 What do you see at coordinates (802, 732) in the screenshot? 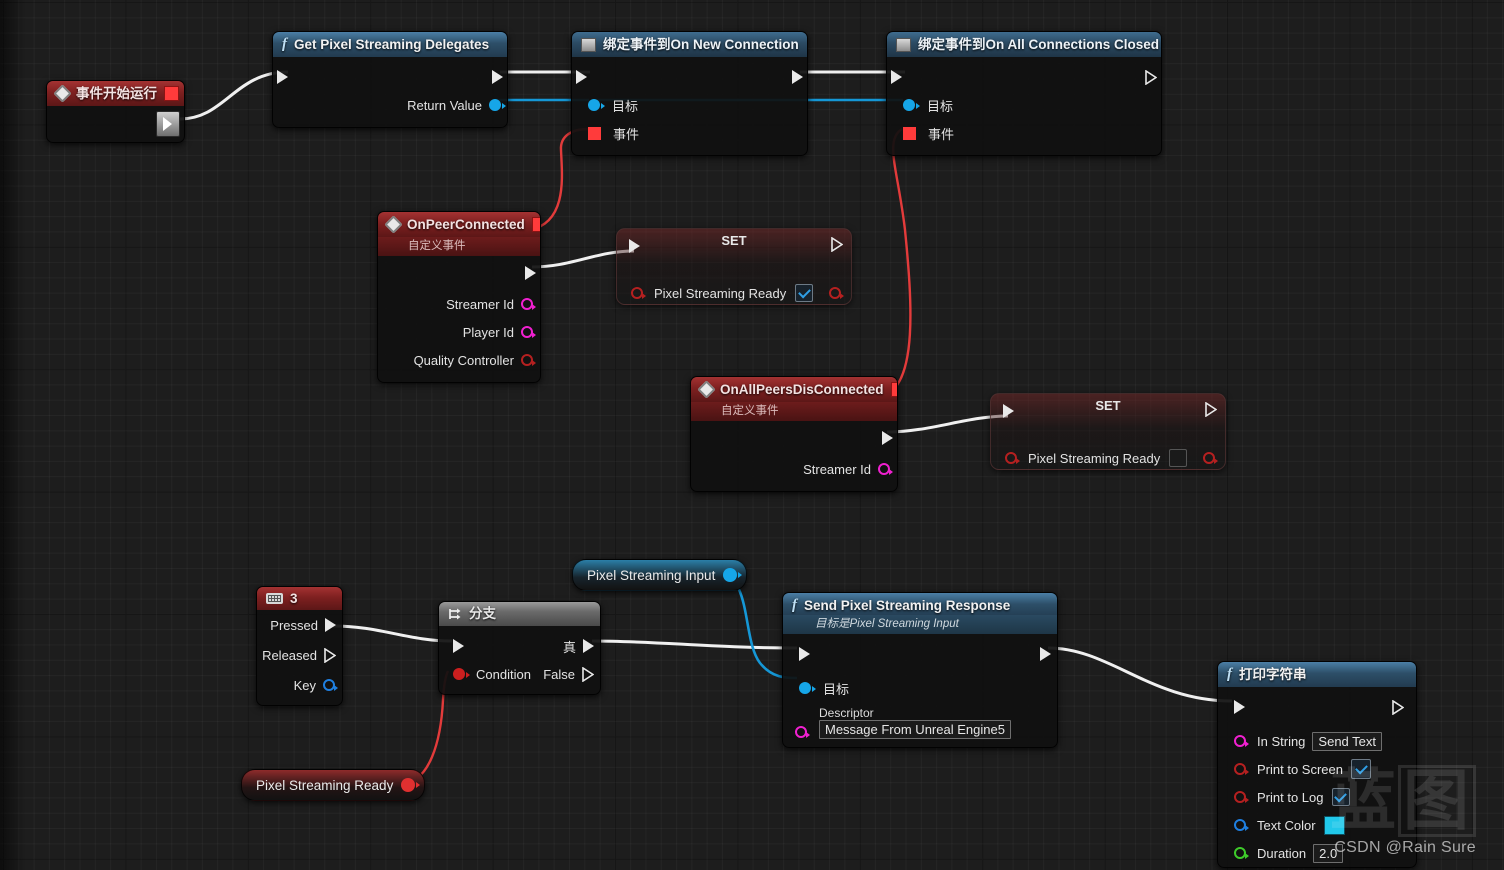
I see `descriptor-input-pin` at bounding box center [802, 732].